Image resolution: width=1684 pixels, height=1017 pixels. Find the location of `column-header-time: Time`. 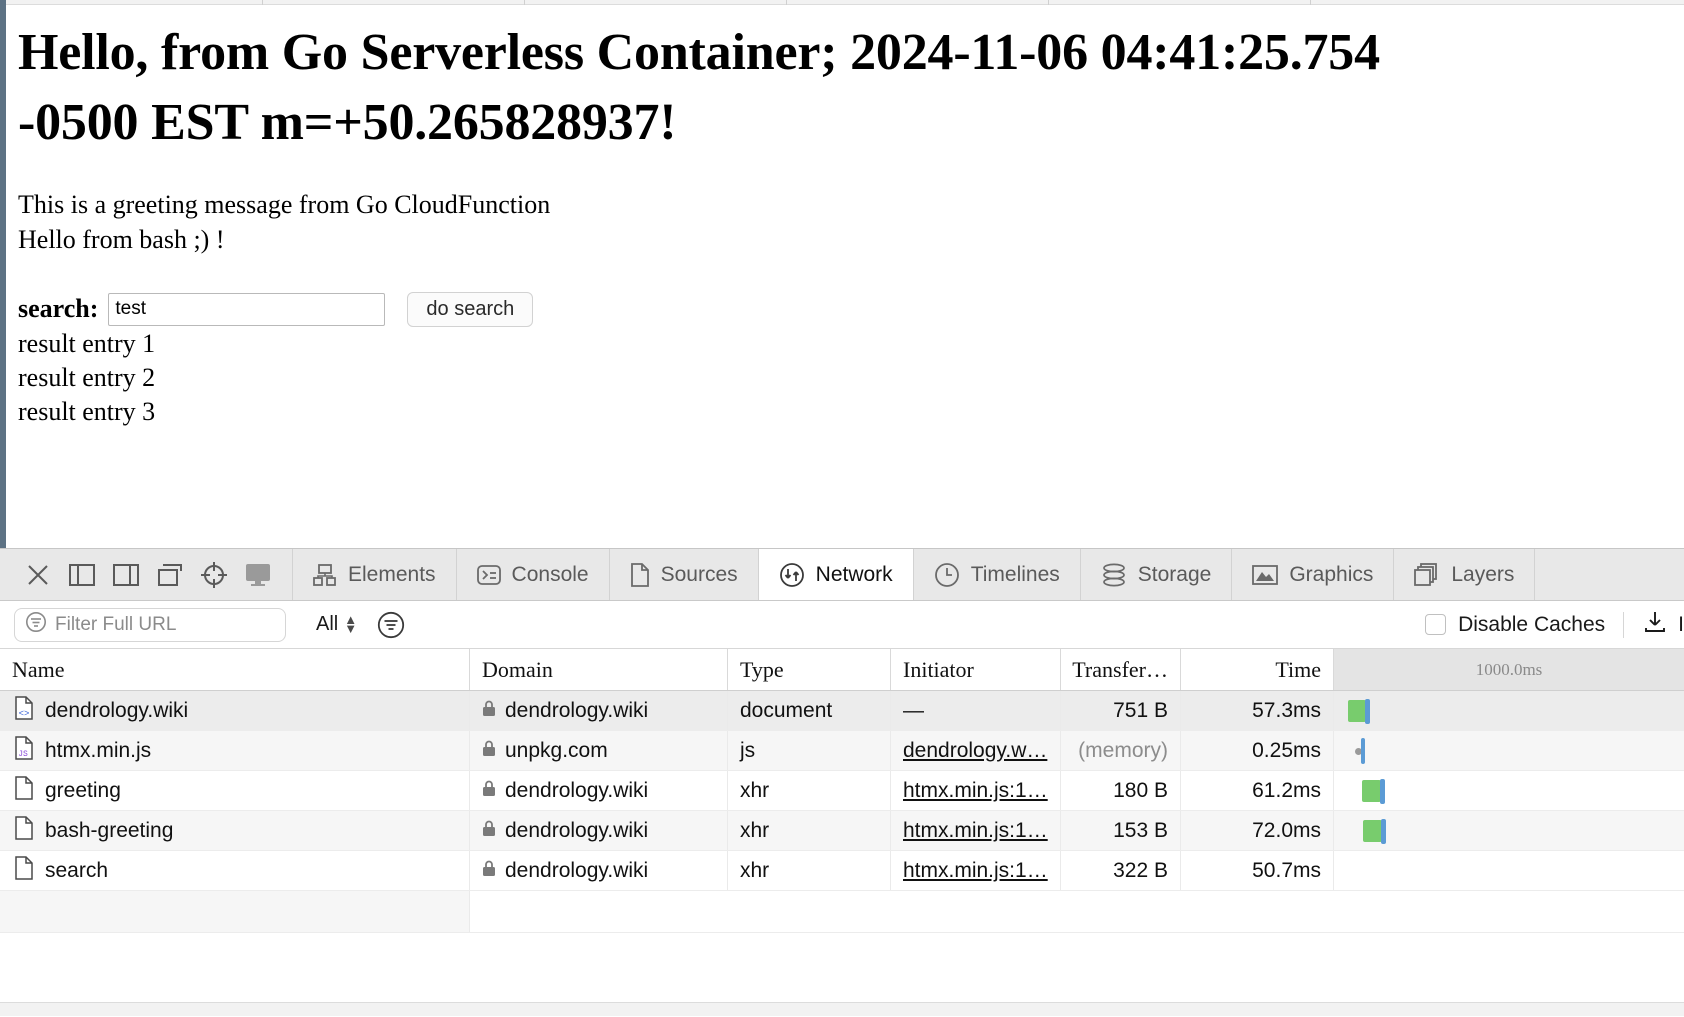

column-header-time: Time is located at coordinates (1257, 669).